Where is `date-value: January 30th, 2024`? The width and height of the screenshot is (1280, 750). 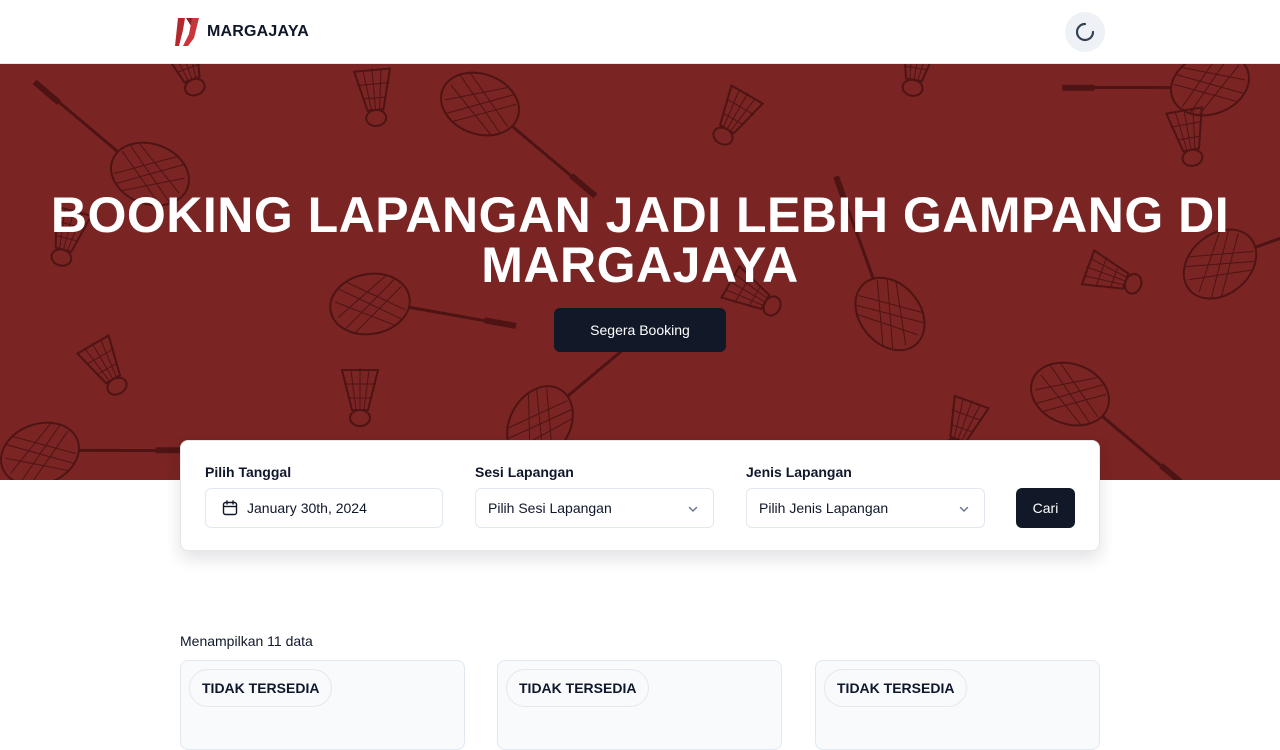
date-value: January 30th, 2024 is located at coordinates (307, 508).